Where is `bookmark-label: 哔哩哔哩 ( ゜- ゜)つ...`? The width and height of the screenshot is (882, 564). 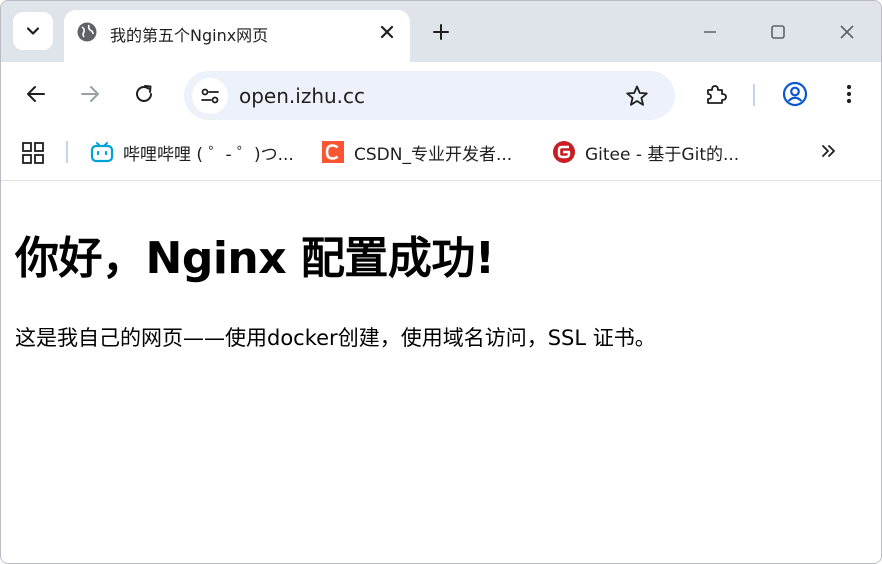 bookmark-label: 哔哩哔哩 ( ゜- ゜)つ... is located at coordinates (208, 154).